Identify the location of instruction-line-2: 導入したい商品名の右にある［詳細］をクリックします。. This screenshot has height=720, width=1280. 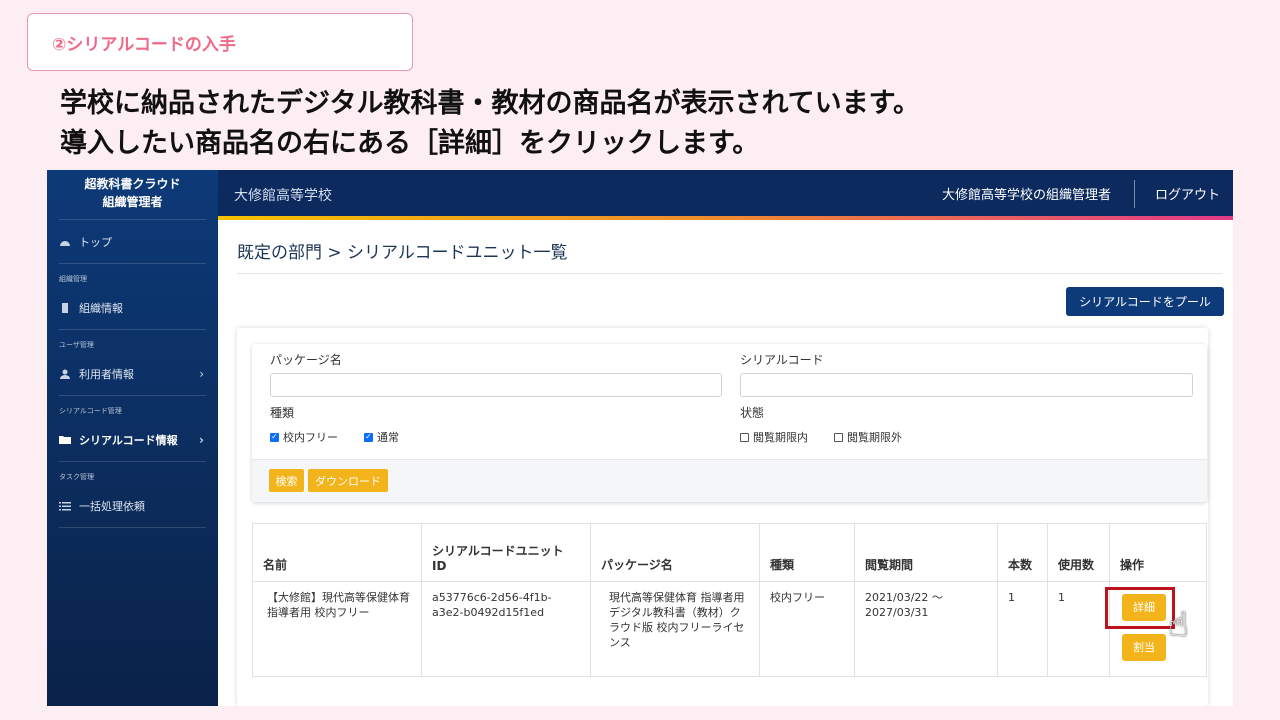
(410, 143).